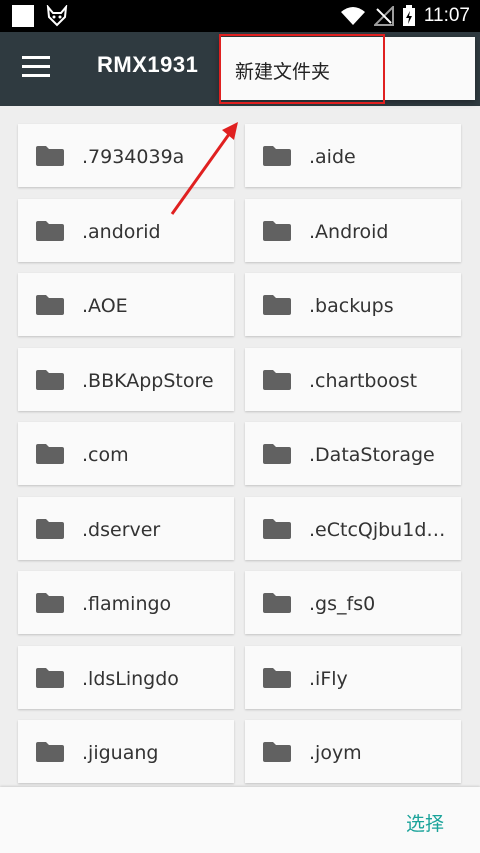  What do you see at coordinates (446, 15) in the screenshot?
I see `status-time: 11:07` at bounding box center [446, 15].